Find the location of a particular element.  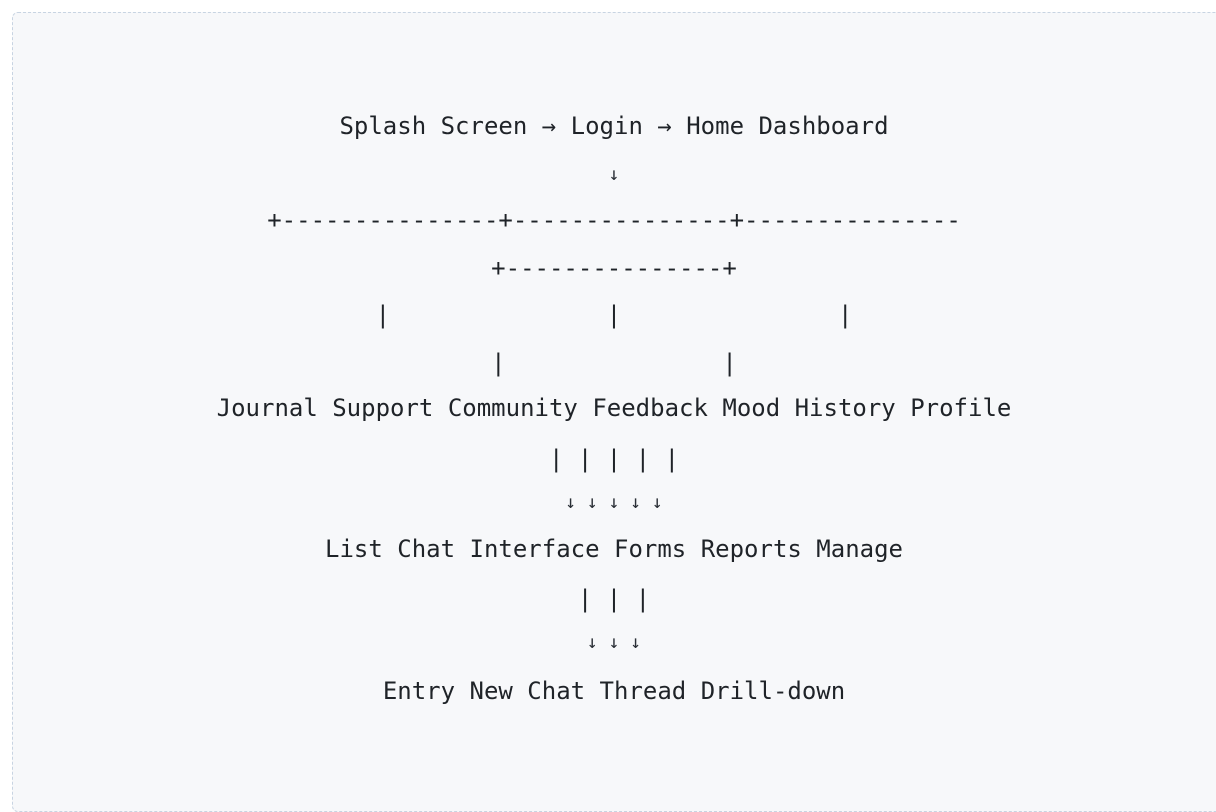

down-arrow: ↓ is located at coordinates (614, 174).